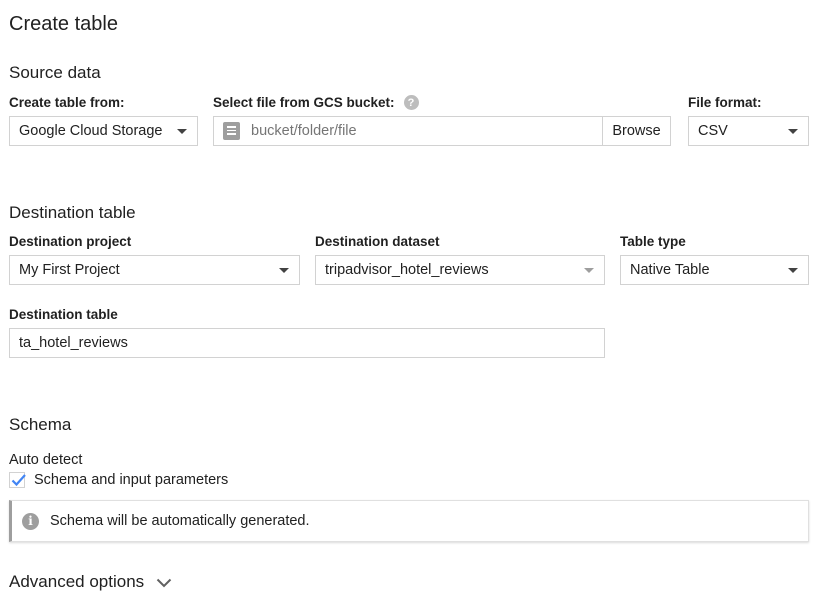  I want to click on destination-dataset-label: Destination dataset, so click(377, 241).